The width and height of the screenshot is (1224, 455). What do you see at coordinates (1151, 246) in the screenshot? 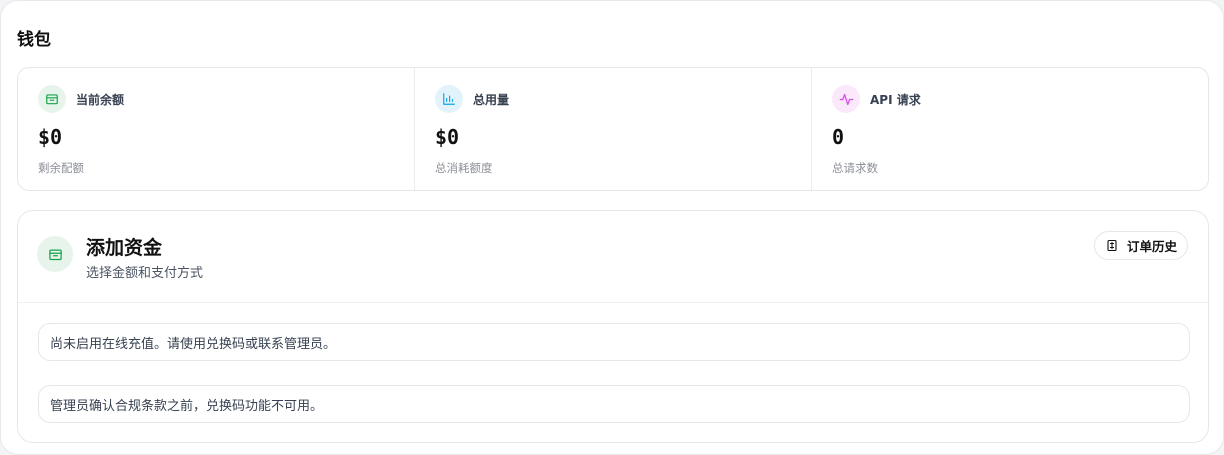
I see `order-history-label: 订单历史` at bounding box center [1151, 246].